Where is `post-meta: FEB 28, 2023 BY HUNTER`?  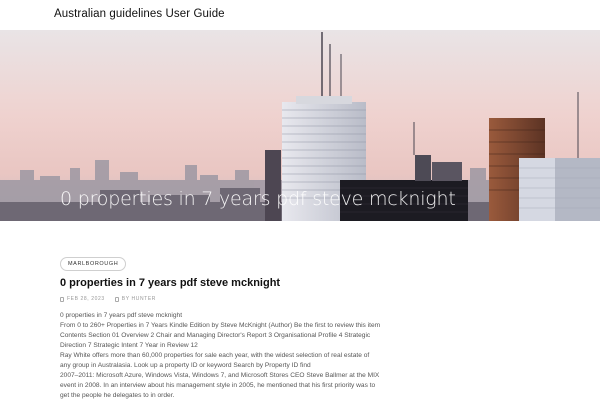 post-meta: FEB 28, 2023 BY HUNTER is located at coordinates (240, 299).